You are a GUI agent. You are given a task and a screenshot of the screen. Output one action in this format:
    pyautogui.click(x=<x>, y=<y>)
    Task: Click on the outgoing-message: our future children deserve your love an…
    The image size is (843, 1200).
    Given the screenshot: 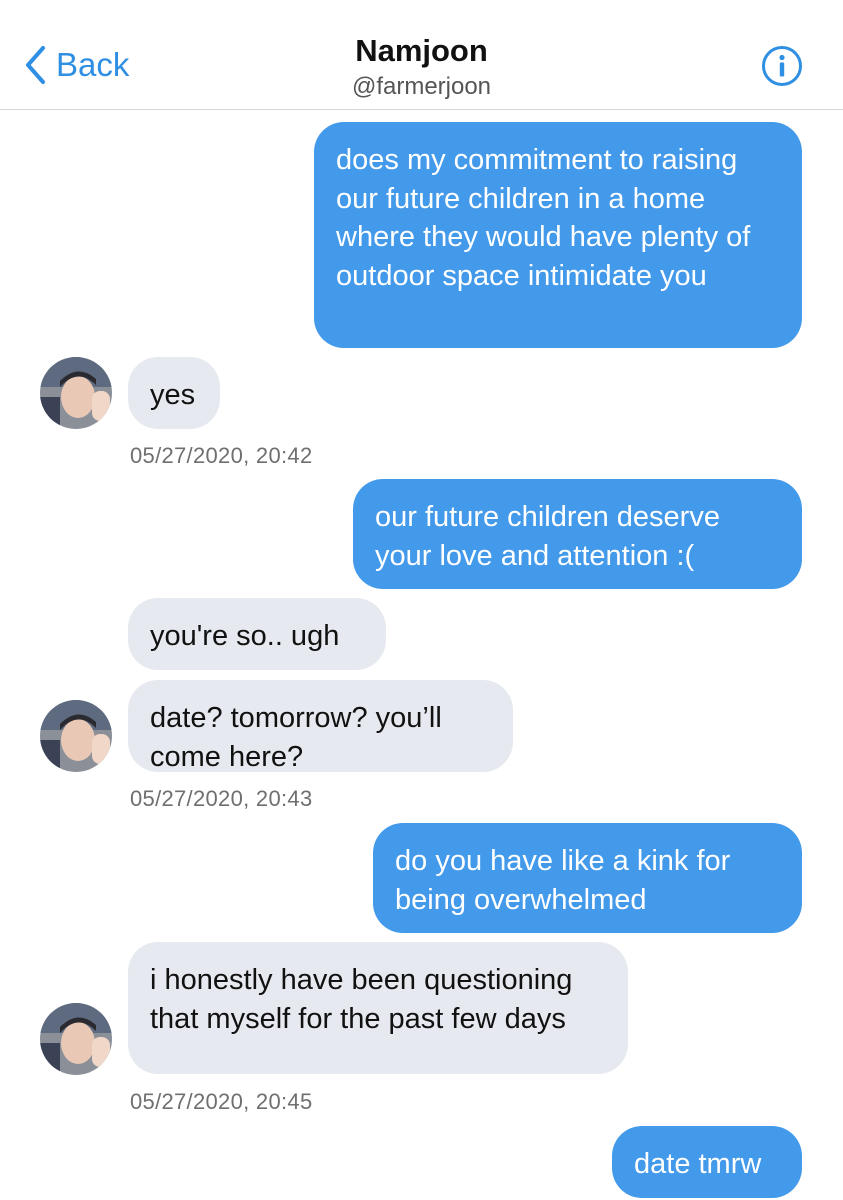 What is the action you would take?
    pyautogui.click(x=577, y=534)
    